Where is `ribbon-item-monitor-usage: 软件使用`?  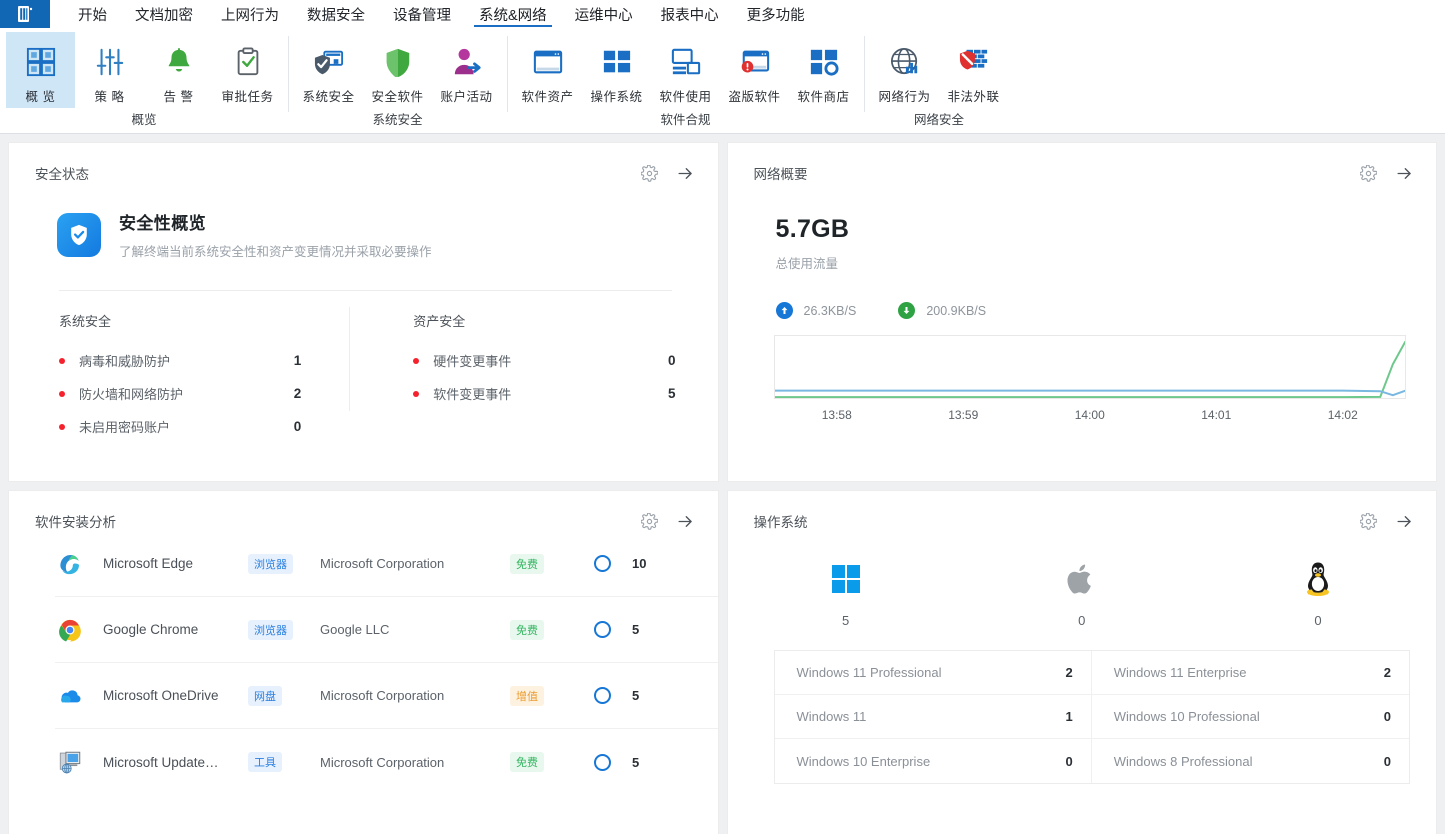
ribbon-item-monitor-usage: 软件使用 is located at coordinates (685, 70).